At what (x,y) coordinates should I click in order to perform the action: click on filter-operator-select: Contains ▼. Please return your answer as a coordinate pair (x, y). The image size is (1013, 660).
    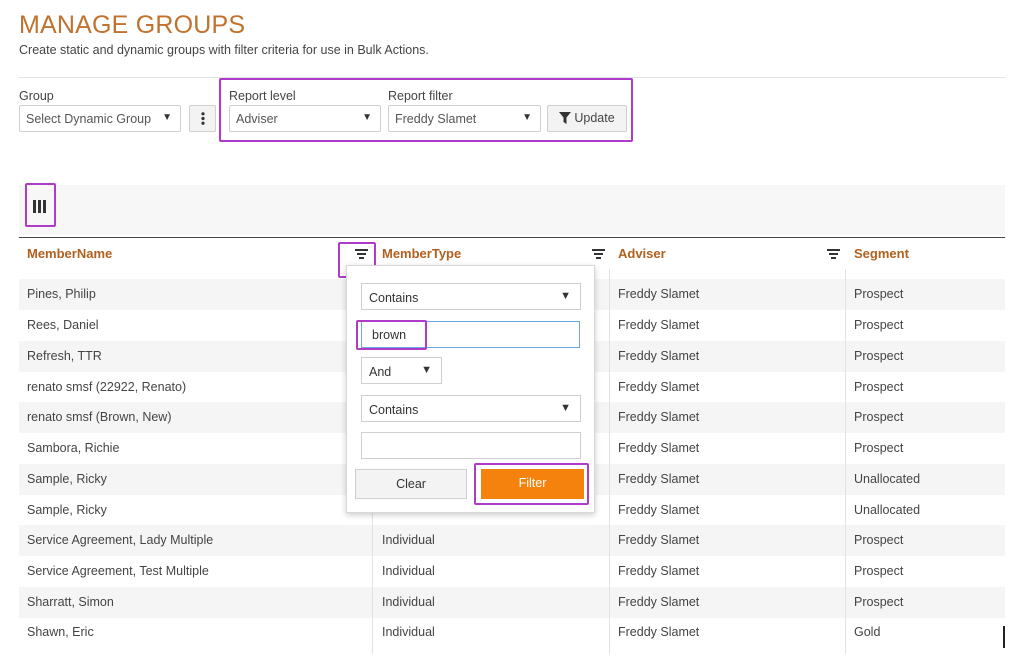
    Looking at the image, I should click on (471, 296).